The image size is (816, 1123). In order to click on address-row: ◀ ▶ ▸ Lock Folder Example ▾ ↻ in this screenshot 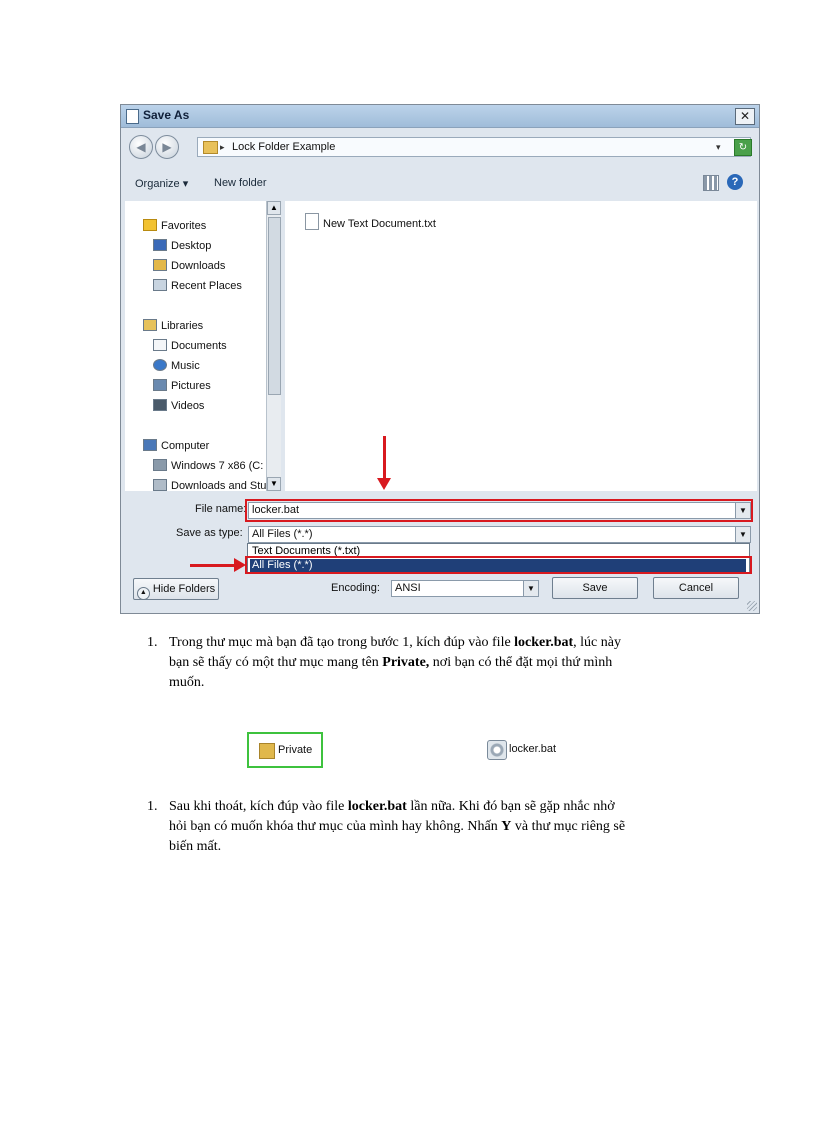, I will do `click(440, 146)`.